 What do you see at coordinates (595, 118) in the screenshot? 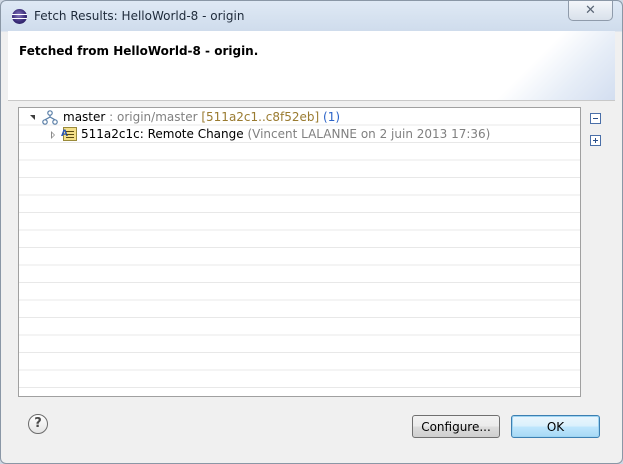
I see `collapse-all-icon` at bounding box center [595, 118].